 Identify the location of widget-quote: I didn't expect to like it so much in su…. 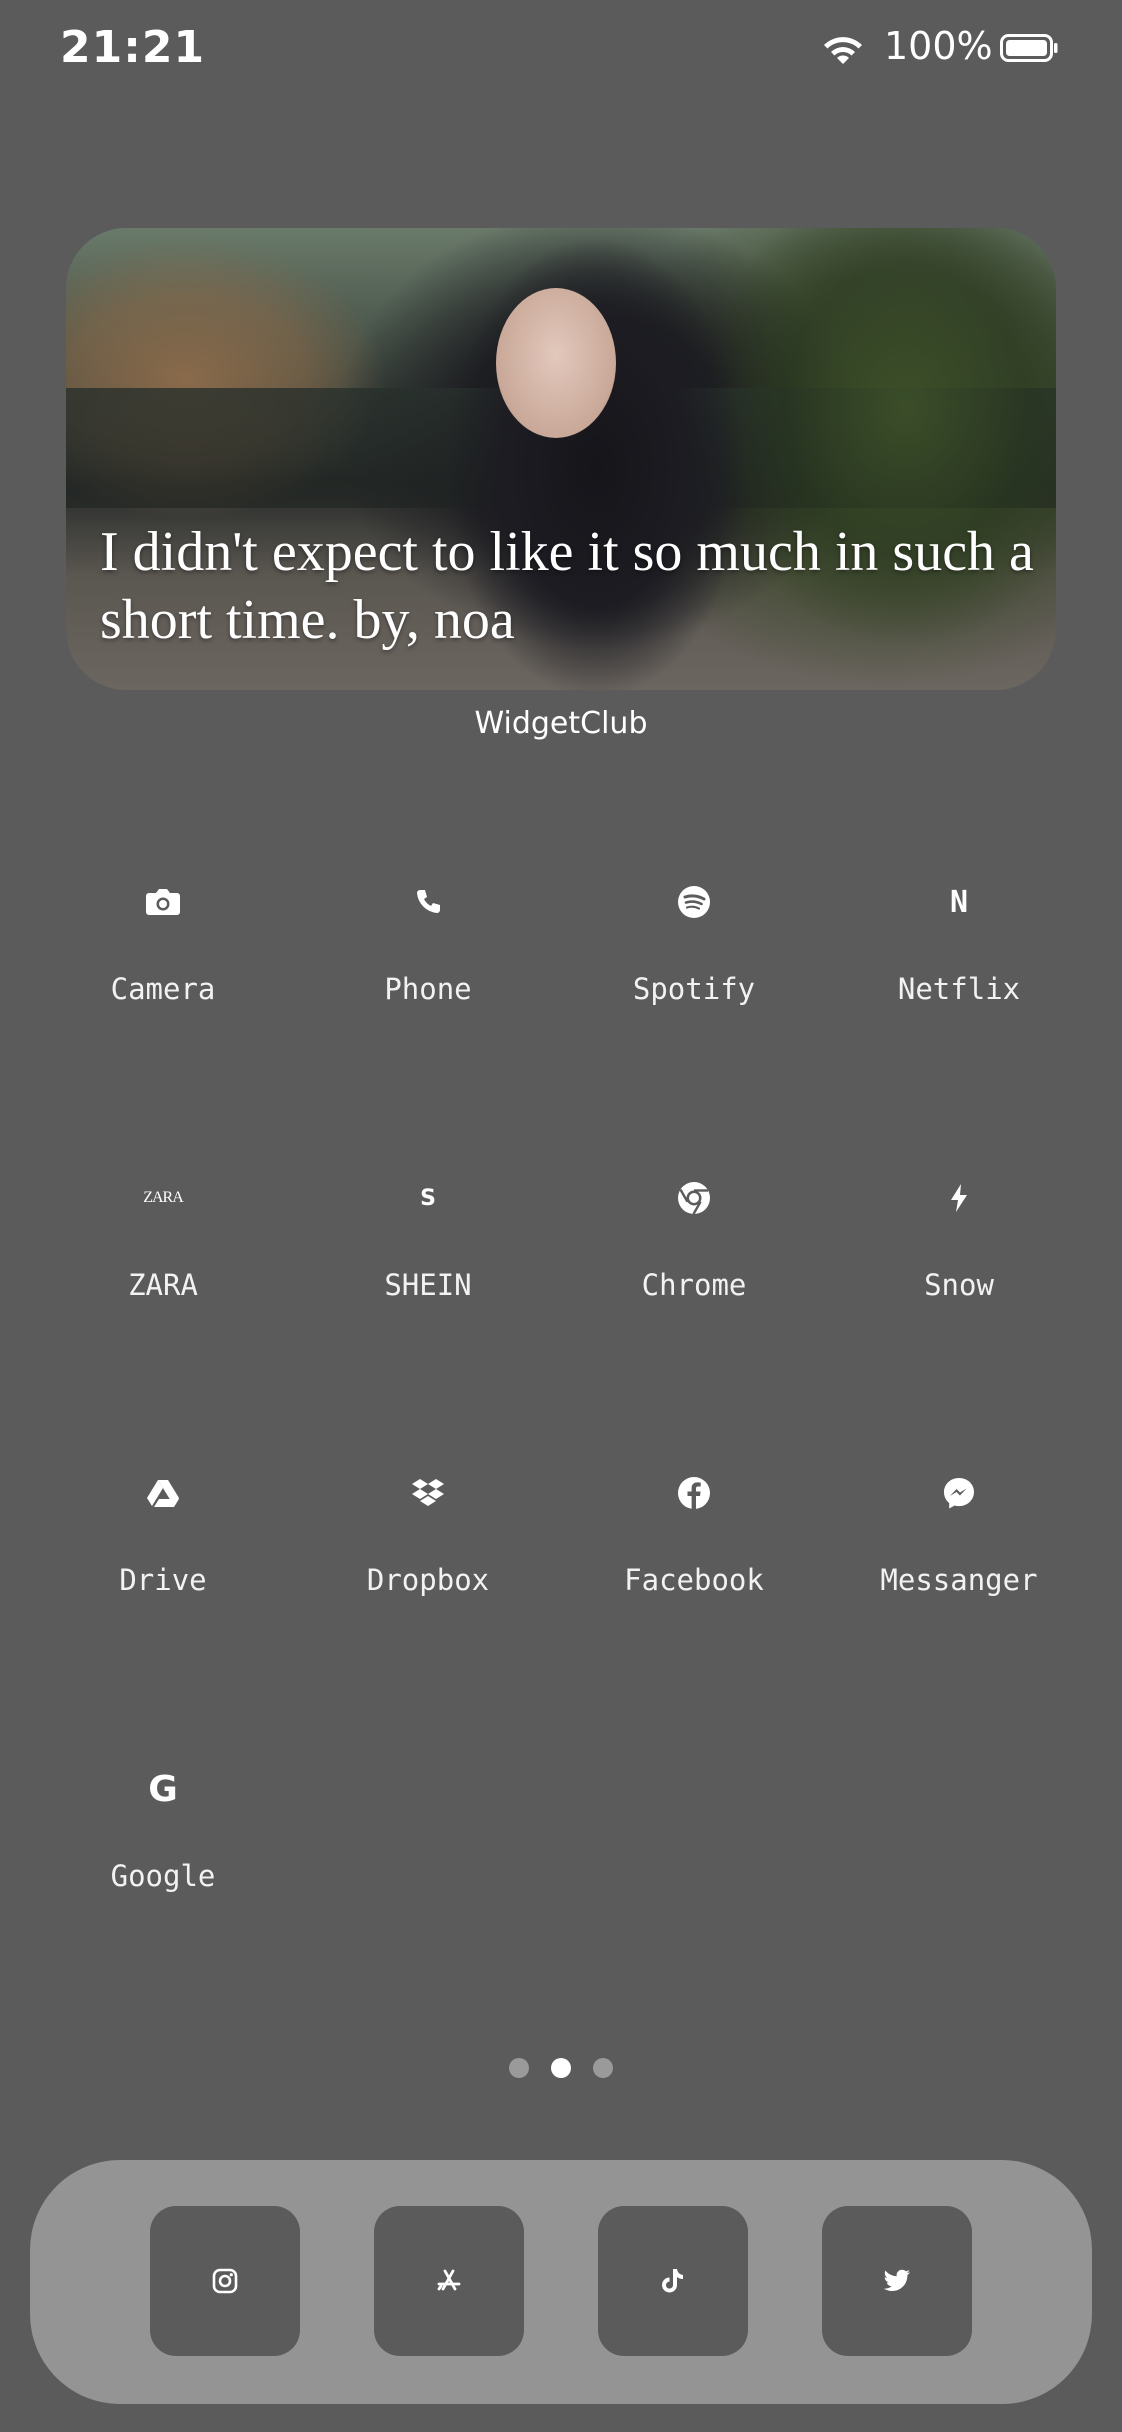
(567, 586).